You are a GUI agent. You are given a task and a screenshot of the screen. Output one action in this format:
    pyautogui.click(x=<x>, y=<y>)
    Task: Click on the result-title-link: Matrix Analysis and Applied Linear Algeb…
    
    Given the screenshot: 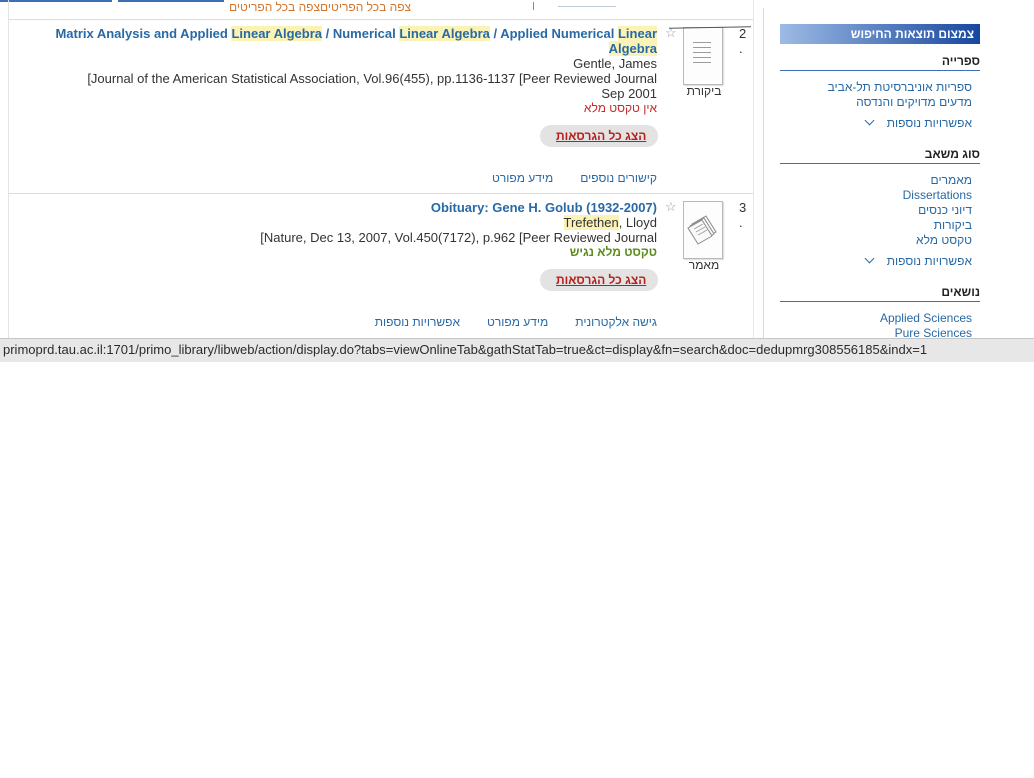 What is the action you would take?
    pyautogui.click(x=347, y=41)
    